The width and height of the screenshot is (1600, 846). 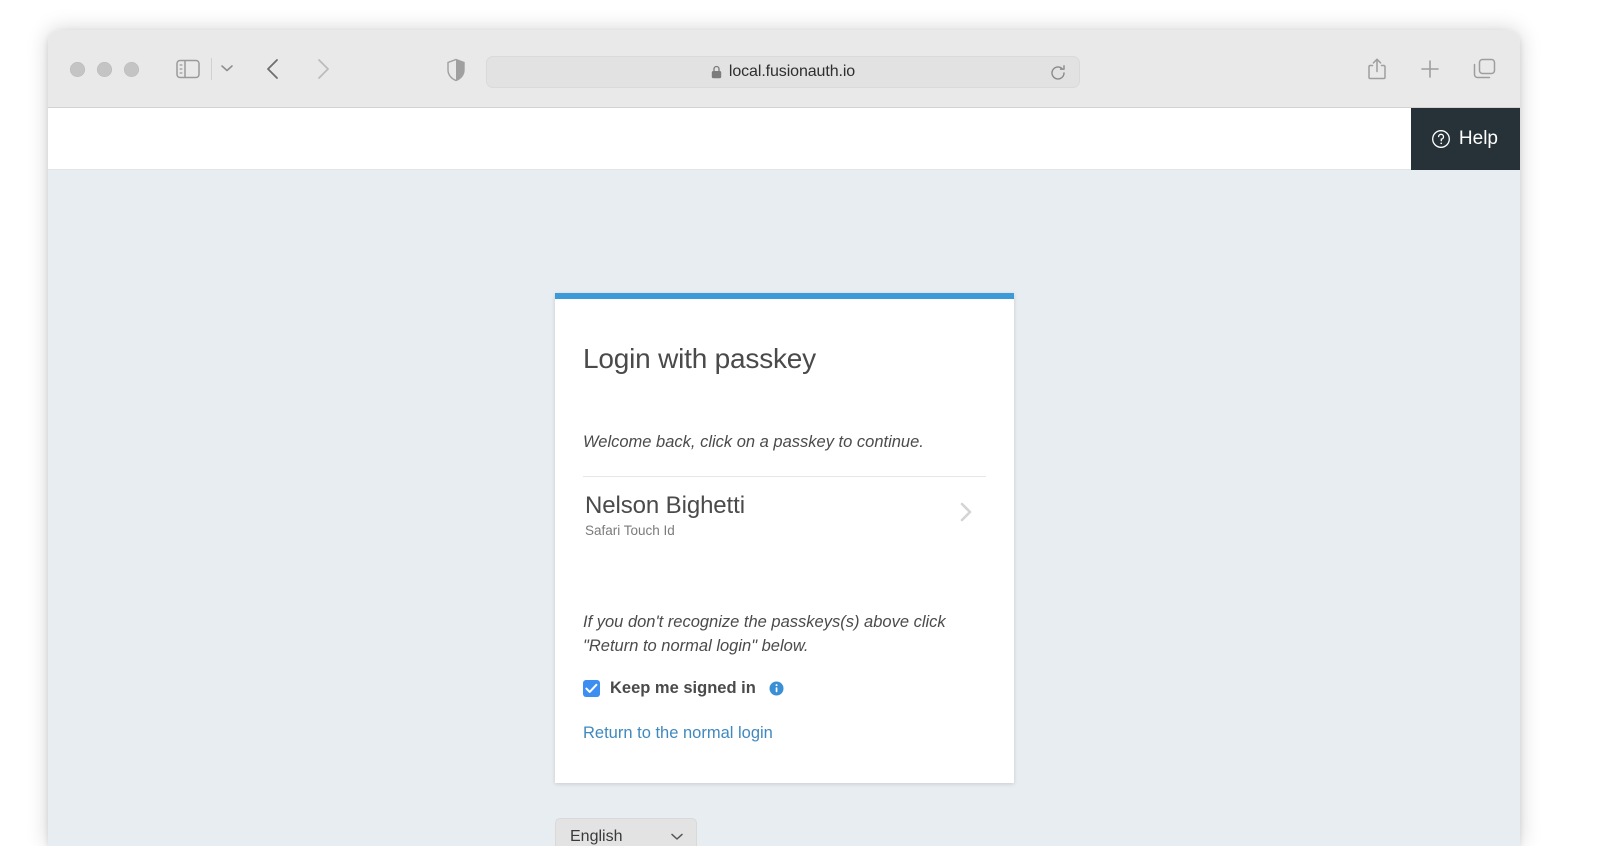 What do you see at coordinates (273, 69) in the screenshot?
I see `back-button` at bounding box center [273, 69].